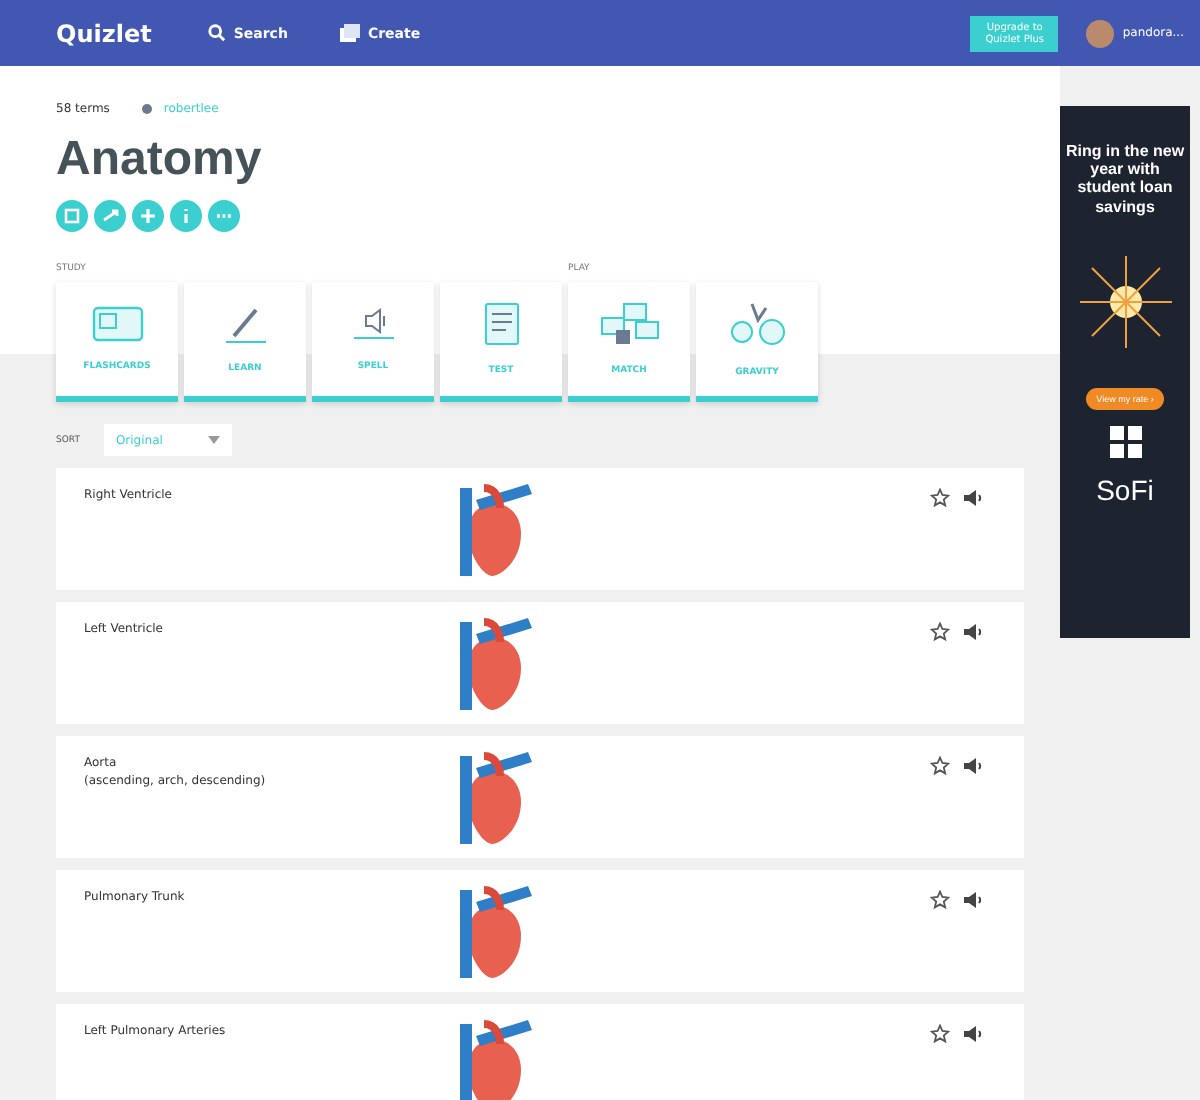 This screenshot has width=1200, height=1100. I want to click on ad-headline: Ring in the new year with student loan savings, so click(1125, 179).